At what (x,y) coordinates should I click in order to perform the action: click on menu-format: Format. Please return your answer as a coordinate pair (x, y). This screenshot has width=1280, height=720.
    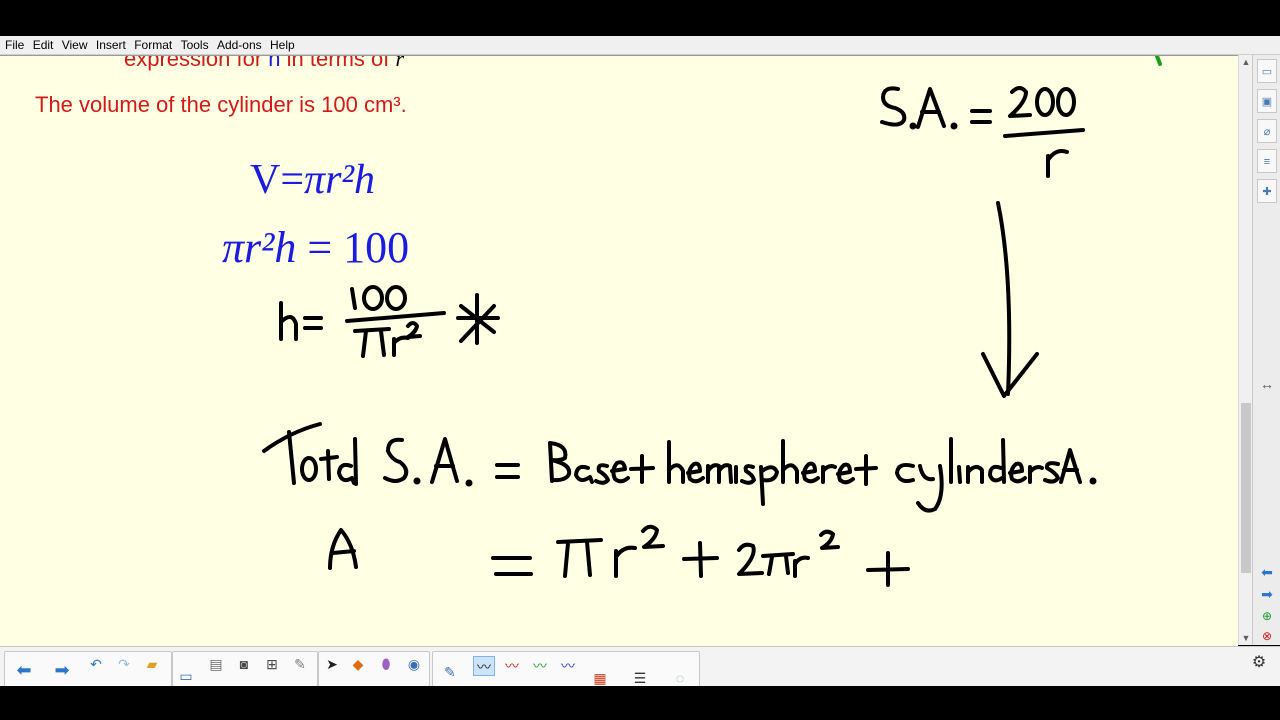
    Looking at the image, I should click on (153, 44).